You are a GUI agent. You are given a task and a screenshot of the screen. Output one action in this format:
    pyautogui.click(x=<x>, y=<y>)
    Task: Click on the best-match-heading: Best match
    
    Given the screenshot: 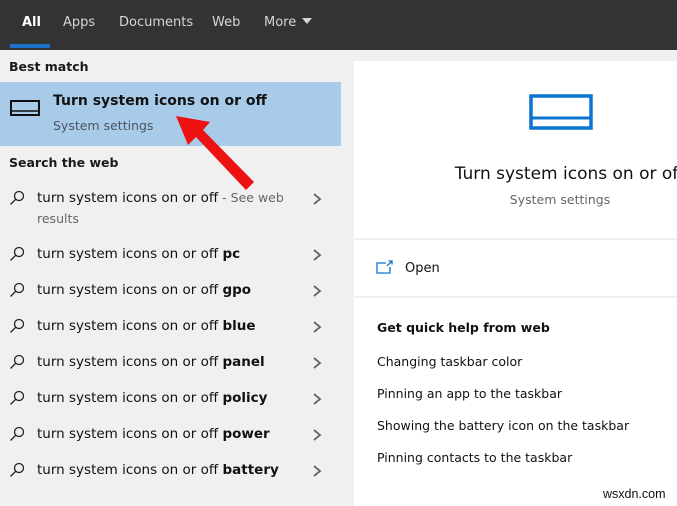 What is the action you would take?
    pyautogui.click(x=49, y=66)
    